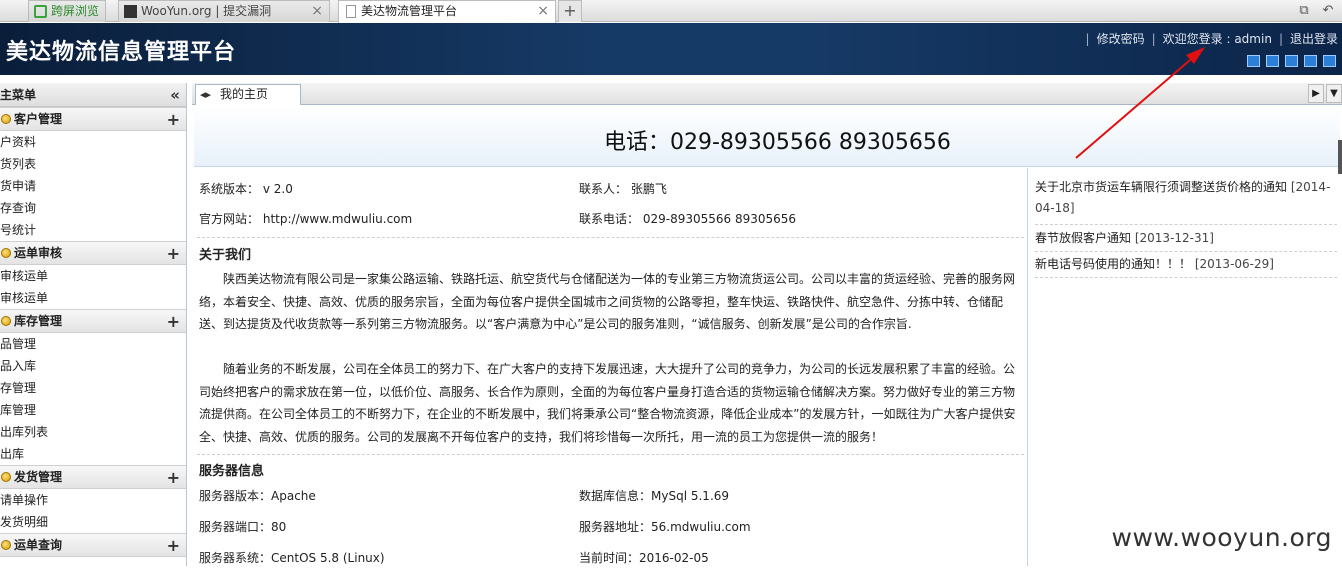 This screenshot has width=1342, height=569. I want to click on collapse-sidebar-icon: «, so click(175, 95).